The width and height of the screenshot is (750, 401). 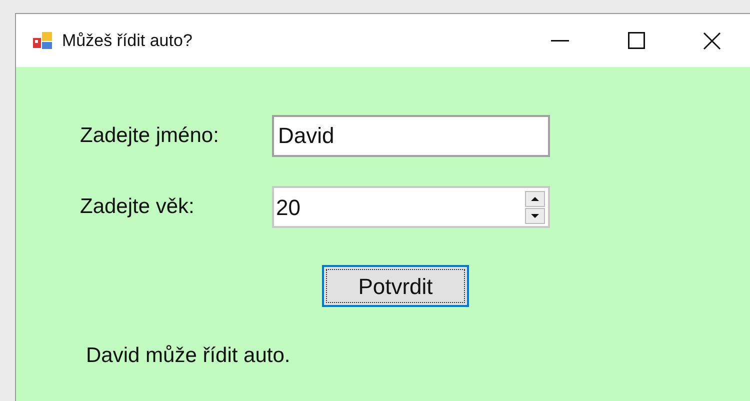 What do you see at coordinates (712, 41) in the screenshot?
I see `close-icon` at bounding box center [712, 41].